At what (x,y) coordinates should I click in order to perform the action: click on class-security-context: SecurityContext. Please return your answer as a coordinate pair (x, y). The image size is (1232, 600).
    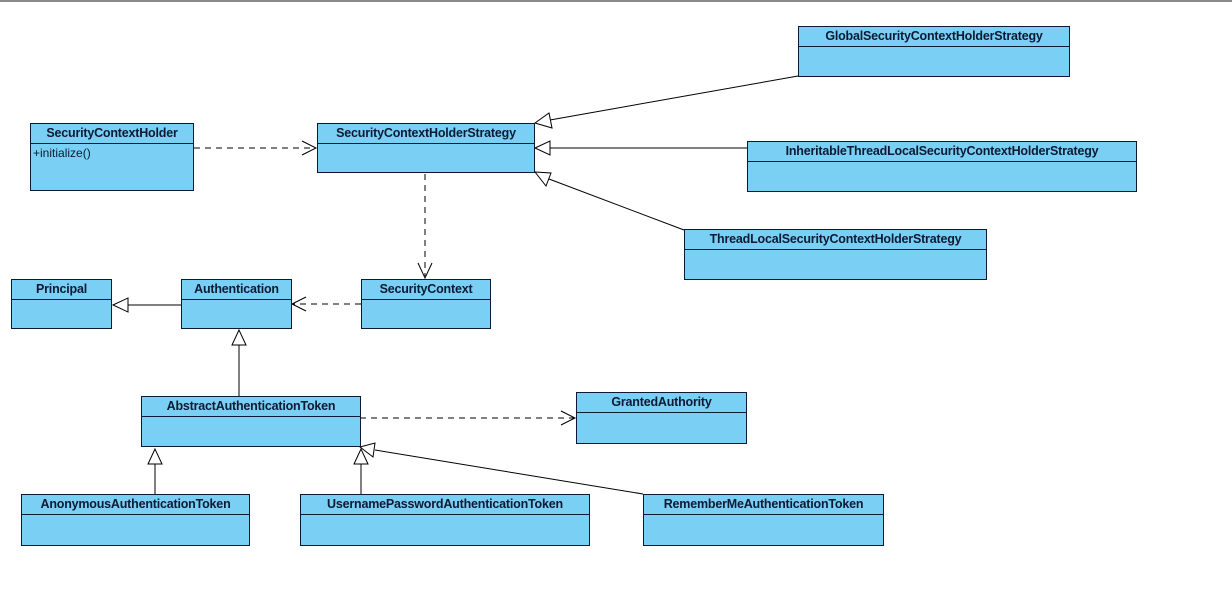
    Looking at the image, I should click on (426, 304).